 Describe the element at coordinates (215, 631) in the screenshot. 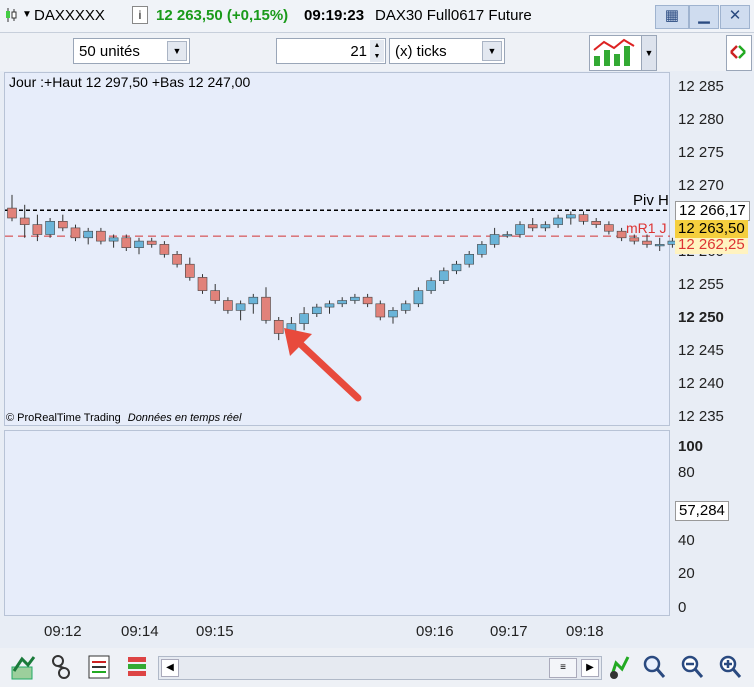

I see `time-tick: 09:15` at that location.